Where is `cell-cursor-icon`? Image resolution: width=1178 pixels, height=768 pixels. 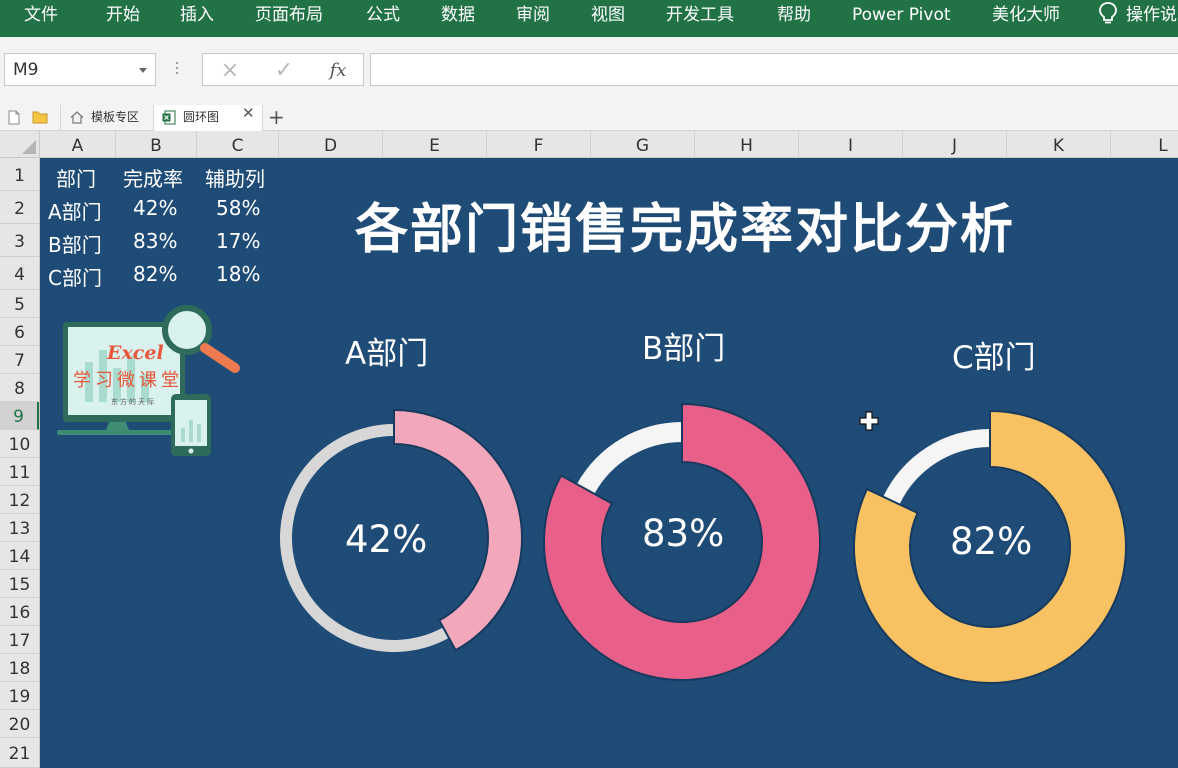
cell-cursor-icon is located at coordinates (869, 421).